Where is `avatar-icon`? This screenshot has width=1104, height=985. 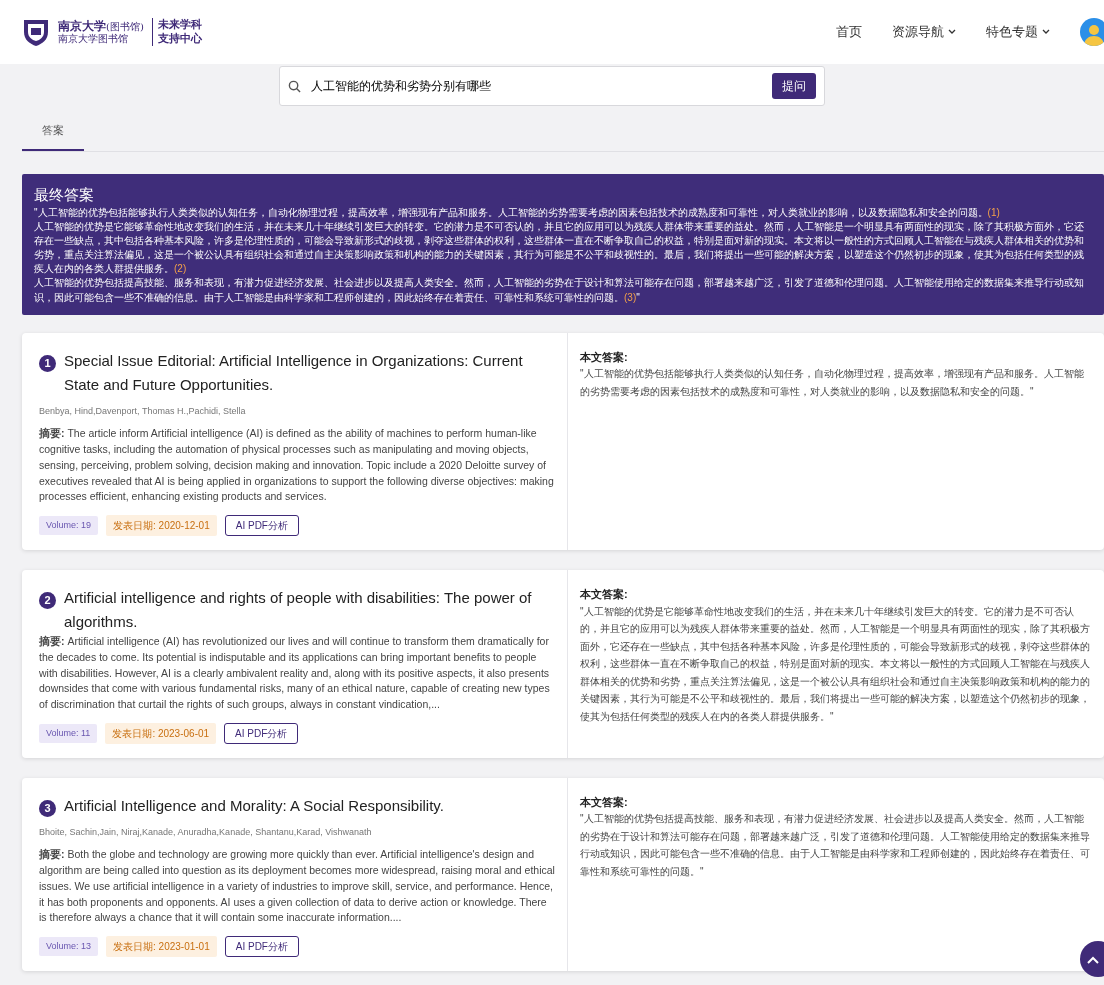 avatar-icon is located at coordinates (1092, 32).